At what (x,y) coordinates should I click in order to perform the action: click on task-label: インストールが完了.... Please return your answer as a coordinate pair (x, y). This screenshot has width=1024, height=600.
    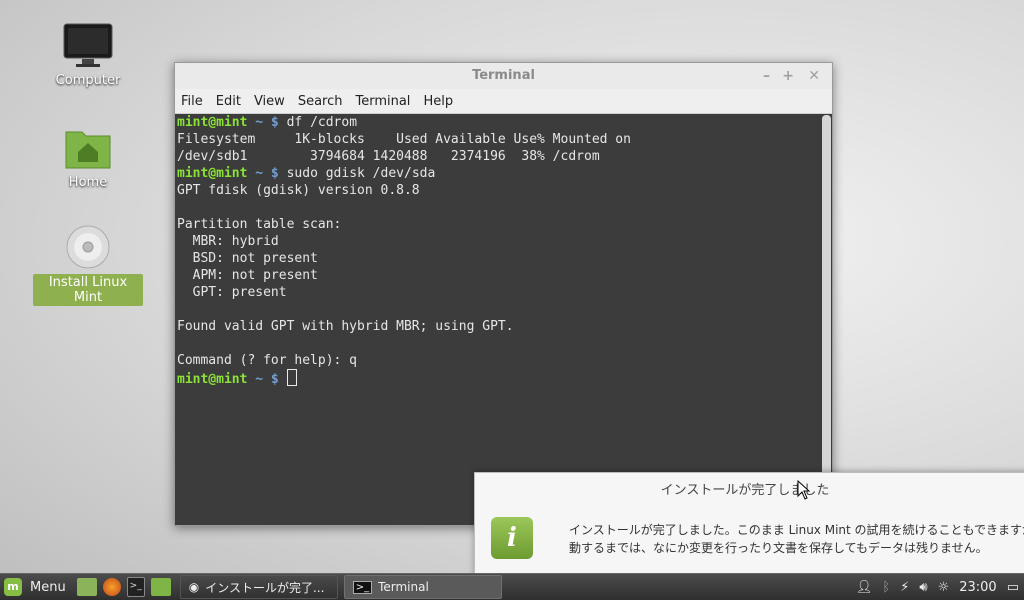
    Looking at the image, I should click on (265, 587).